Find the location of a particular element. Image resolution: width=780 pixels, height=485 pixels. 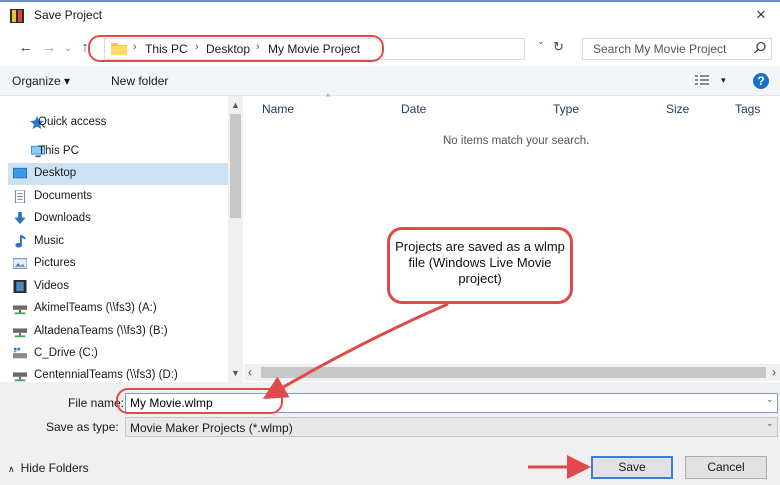

sidebar-item-centennialteams: CentennialTeams (\\fs3) (D:) is located at coordinates (118, 373).